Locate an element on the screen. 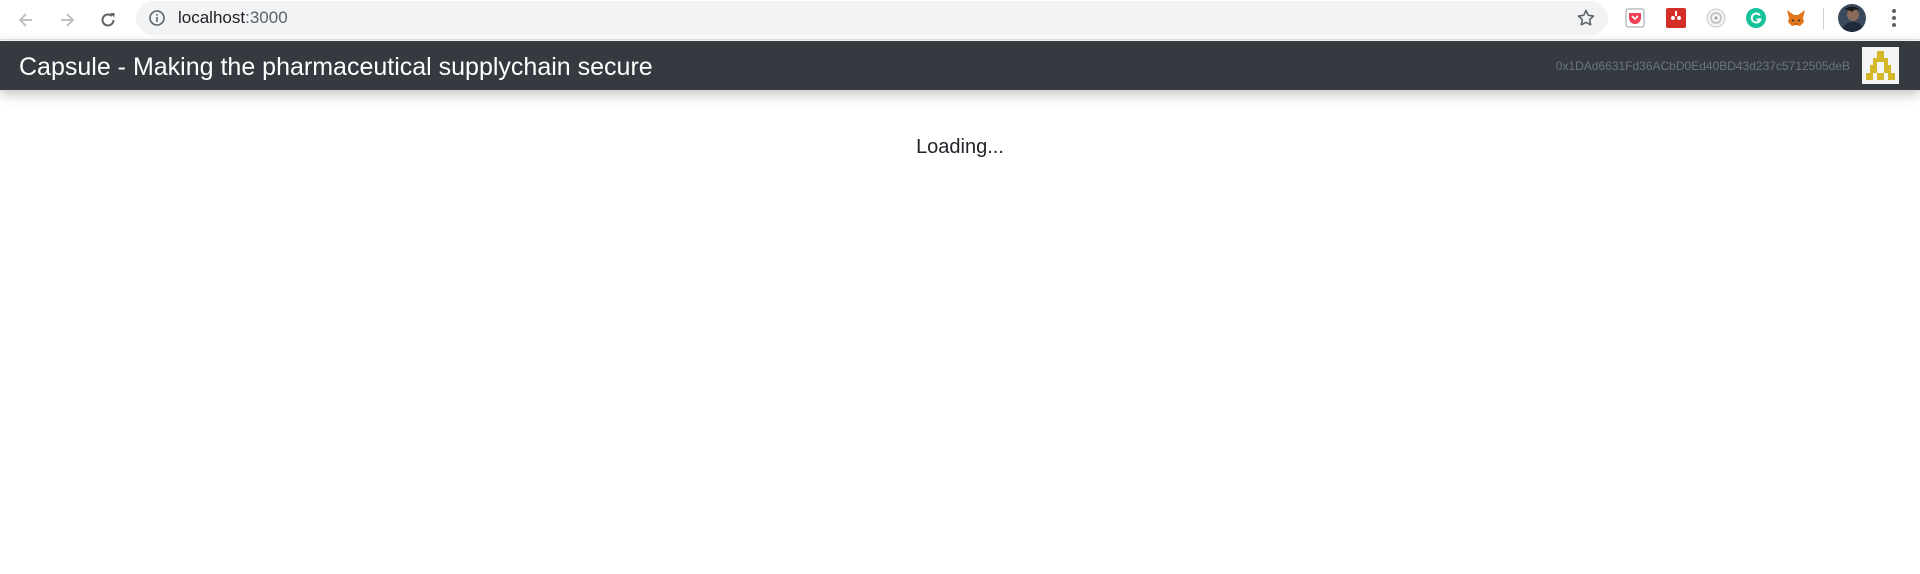 This screenshot has height=574, width=1920. identicon-icon is located at coordinates (1880, 65).